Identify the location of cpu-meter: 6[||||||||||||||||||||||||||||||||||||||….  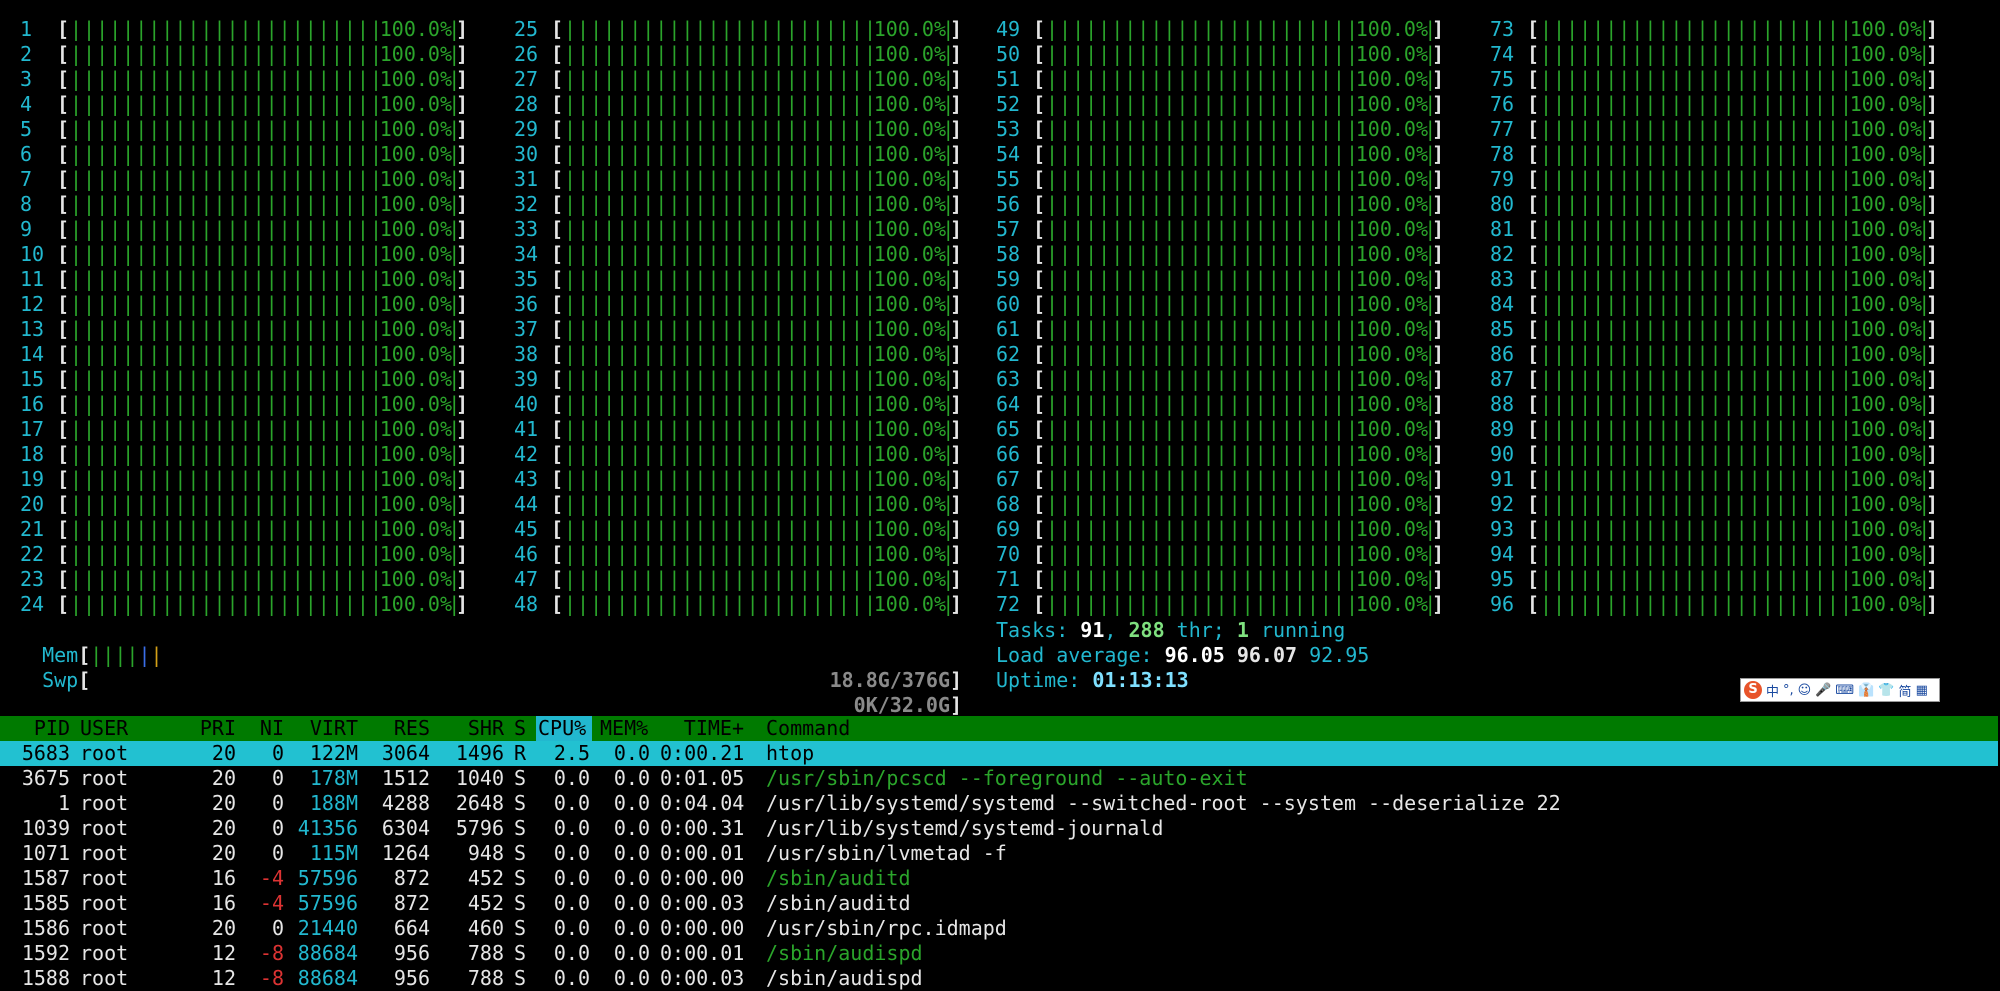
(244, 154).